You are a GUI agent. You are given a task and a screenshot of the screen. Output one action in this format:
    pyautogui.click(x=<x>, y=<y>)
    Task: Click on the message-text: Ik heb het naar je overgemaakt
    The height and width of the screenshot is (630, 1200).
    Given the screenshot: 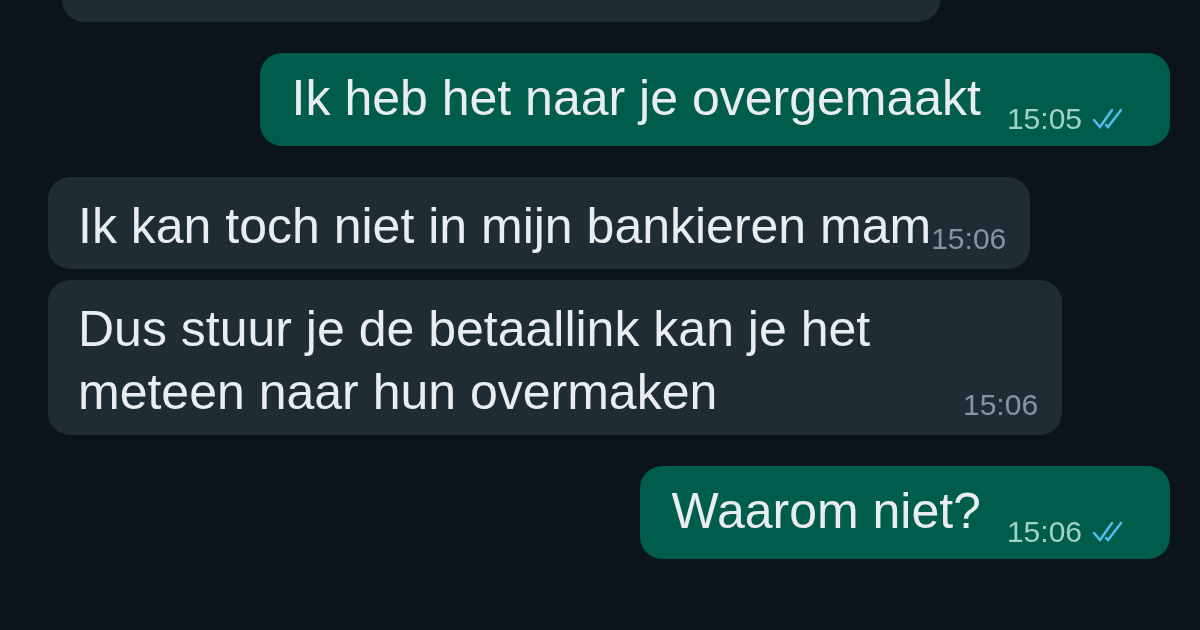 What is the action you would take?
    pyautogui.click(x=636, y=98)
    